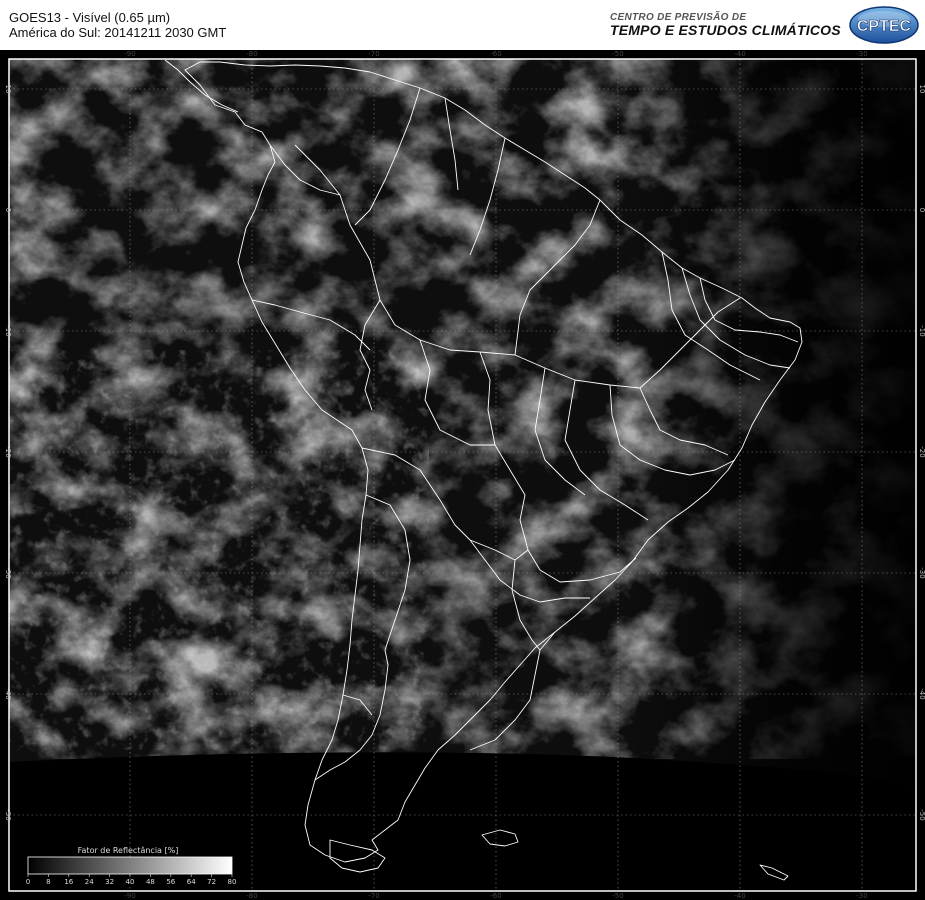 This screenshot has width=925, height=900. I want to click on region-datetime: América do Sul: 20141211 2030 GMT, so click(118, 32).